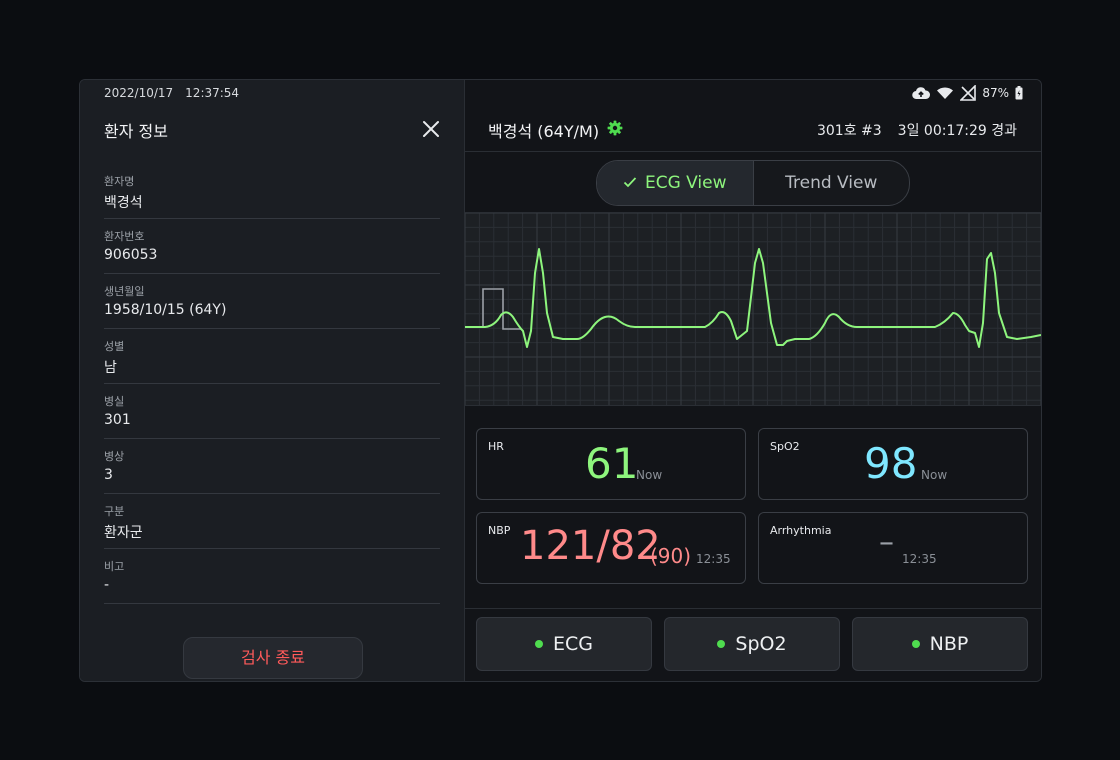 Image resolution: width=1120 pixels, height=760 pixels. I want to click on patient-header-name: 백경석 (64Y/M), so click(544, 131).